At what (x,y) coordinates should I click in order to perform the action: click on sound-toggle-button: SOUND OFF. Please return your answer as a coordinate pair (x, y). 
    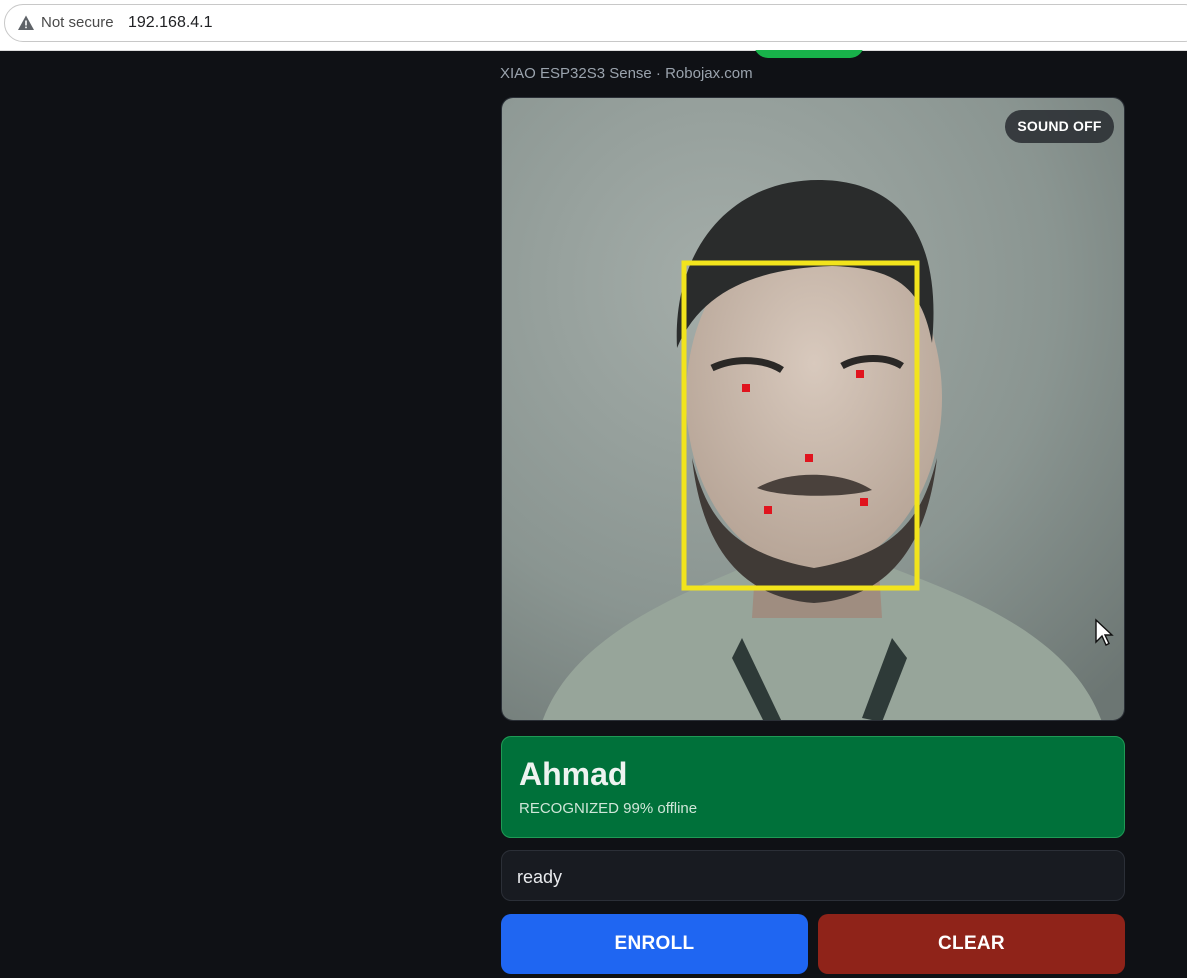
    Looking at the image, I should click on (1059, 126).